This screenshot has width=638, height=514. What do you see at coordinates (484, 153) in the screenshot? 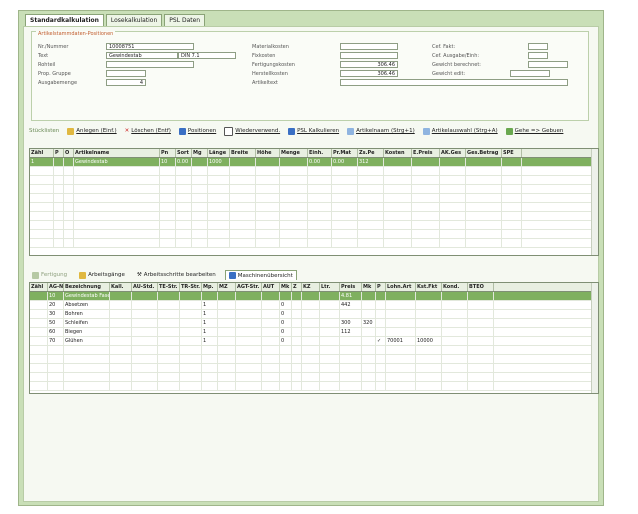
I see `column-header: Ges.Betrag` at bounding box center [484, 153].